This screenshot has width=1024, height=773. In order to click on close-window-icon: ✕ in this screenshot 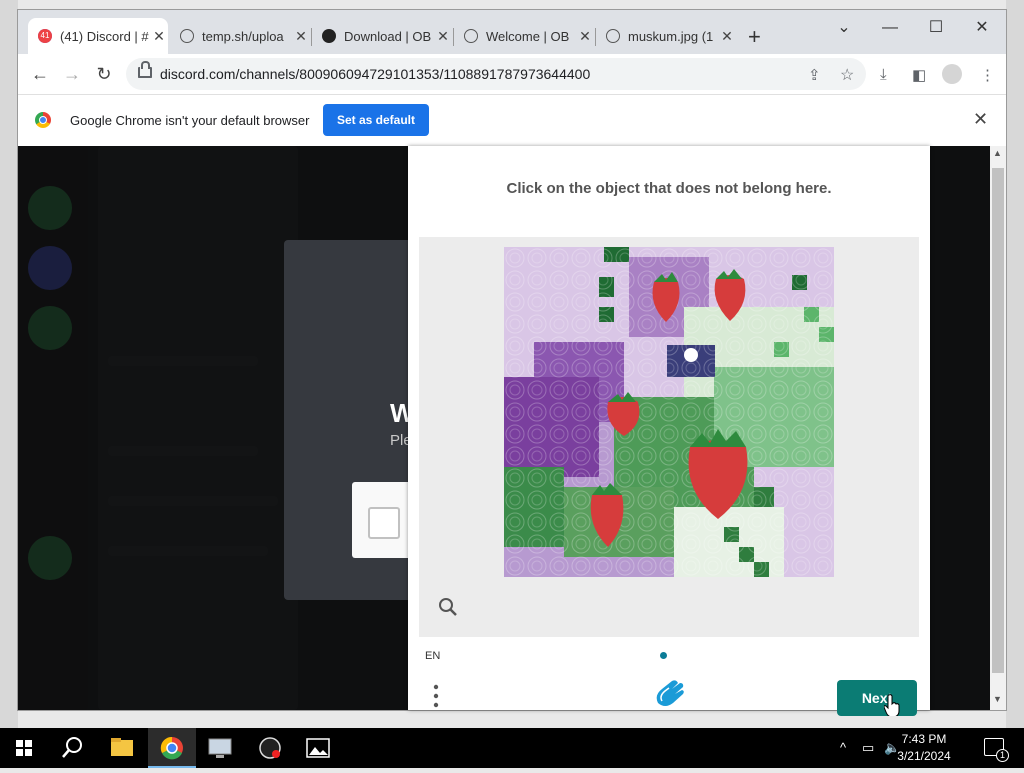, I will do `click(982, 28)`.